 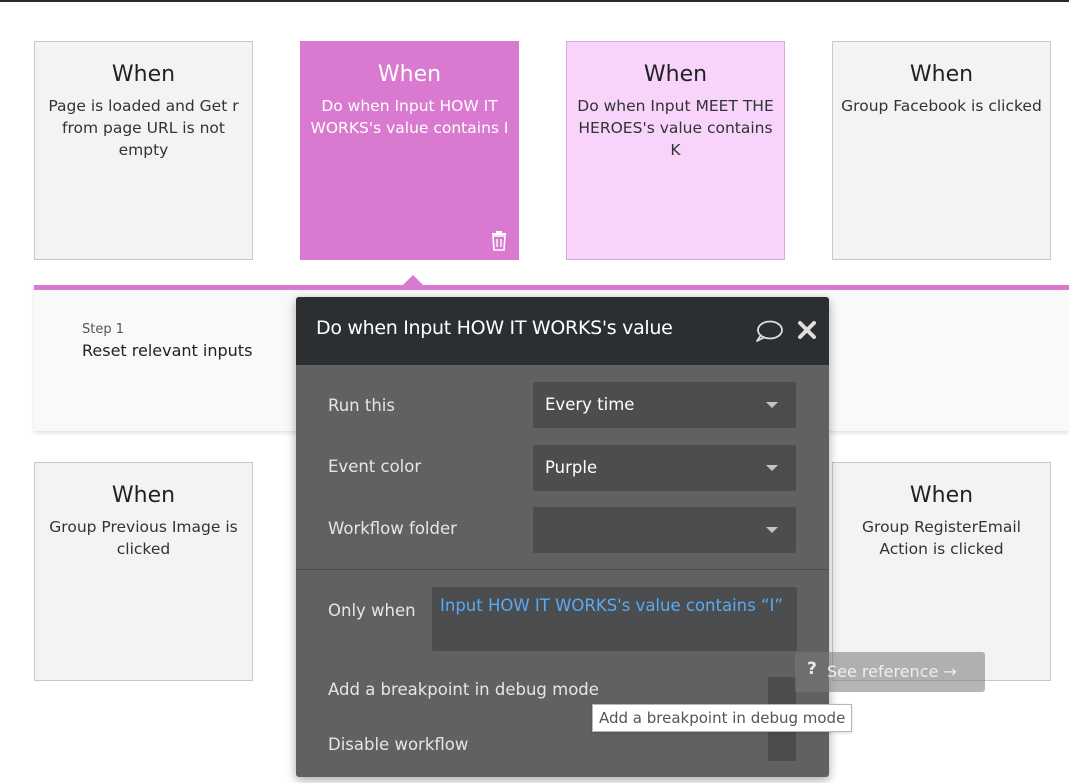 I want to click on only-when-label: Only when, so click(x=372, y=610).